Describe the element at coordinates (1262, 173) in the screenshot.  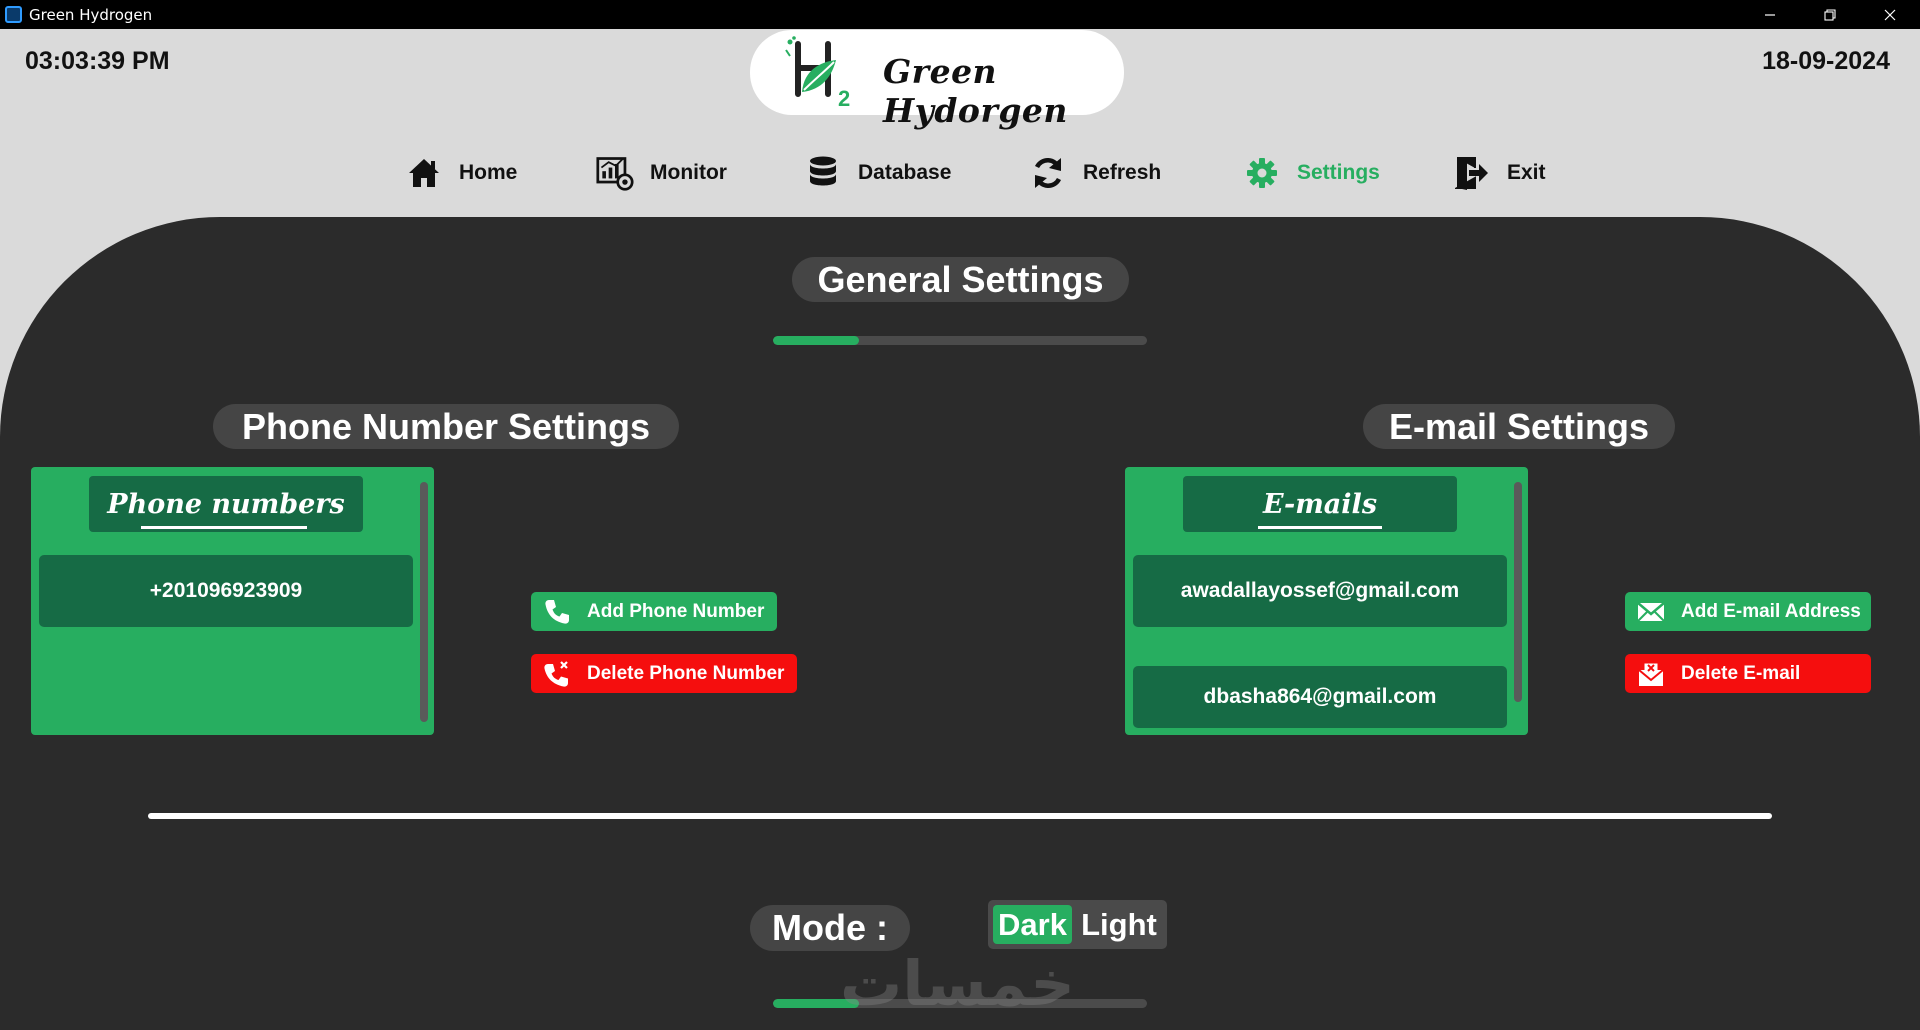
I see `gear-icon` at that location.